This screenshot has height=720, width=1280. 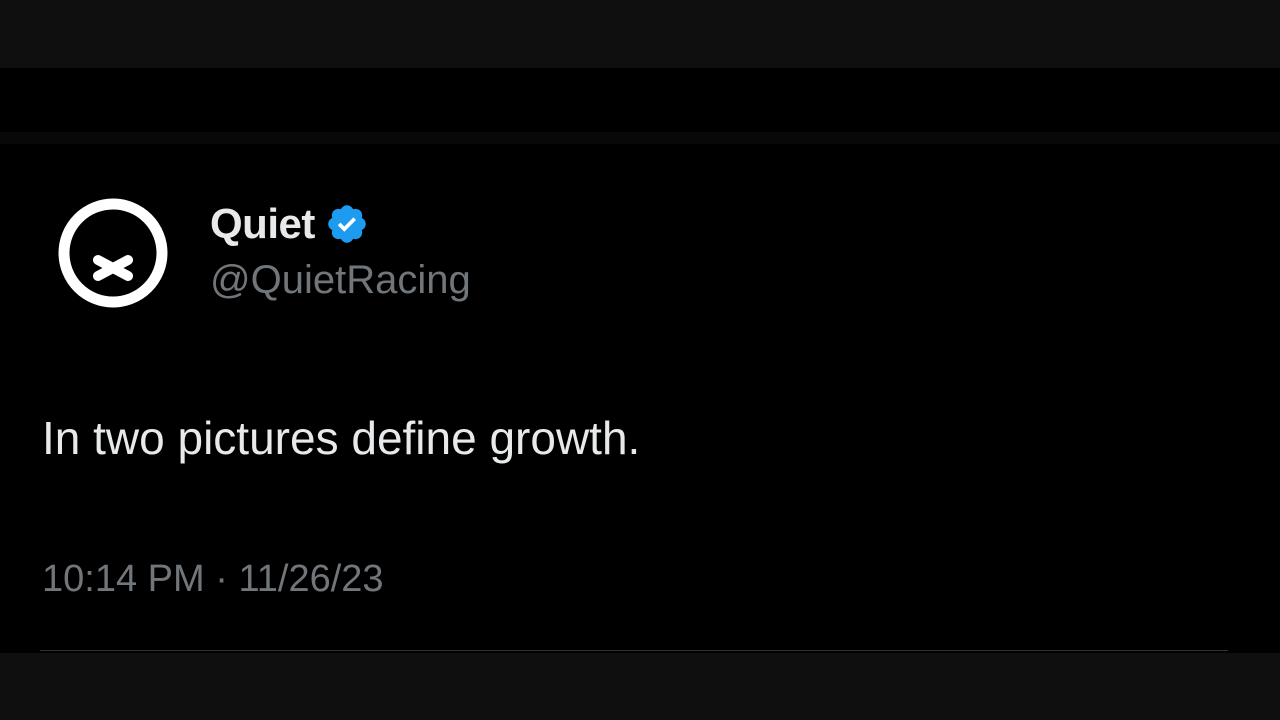 I want to click on verified-badge-icon, so click(x=347, y=224).